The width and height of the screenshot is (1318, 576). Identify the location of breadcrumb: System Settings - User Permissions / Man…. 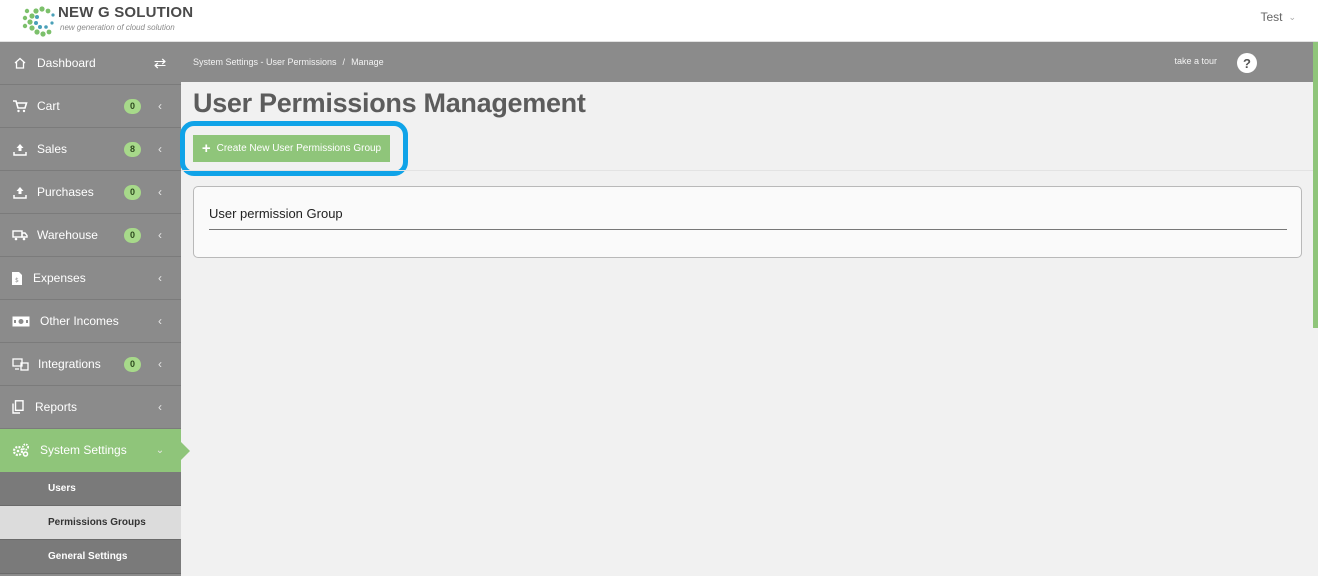
(747, 62).